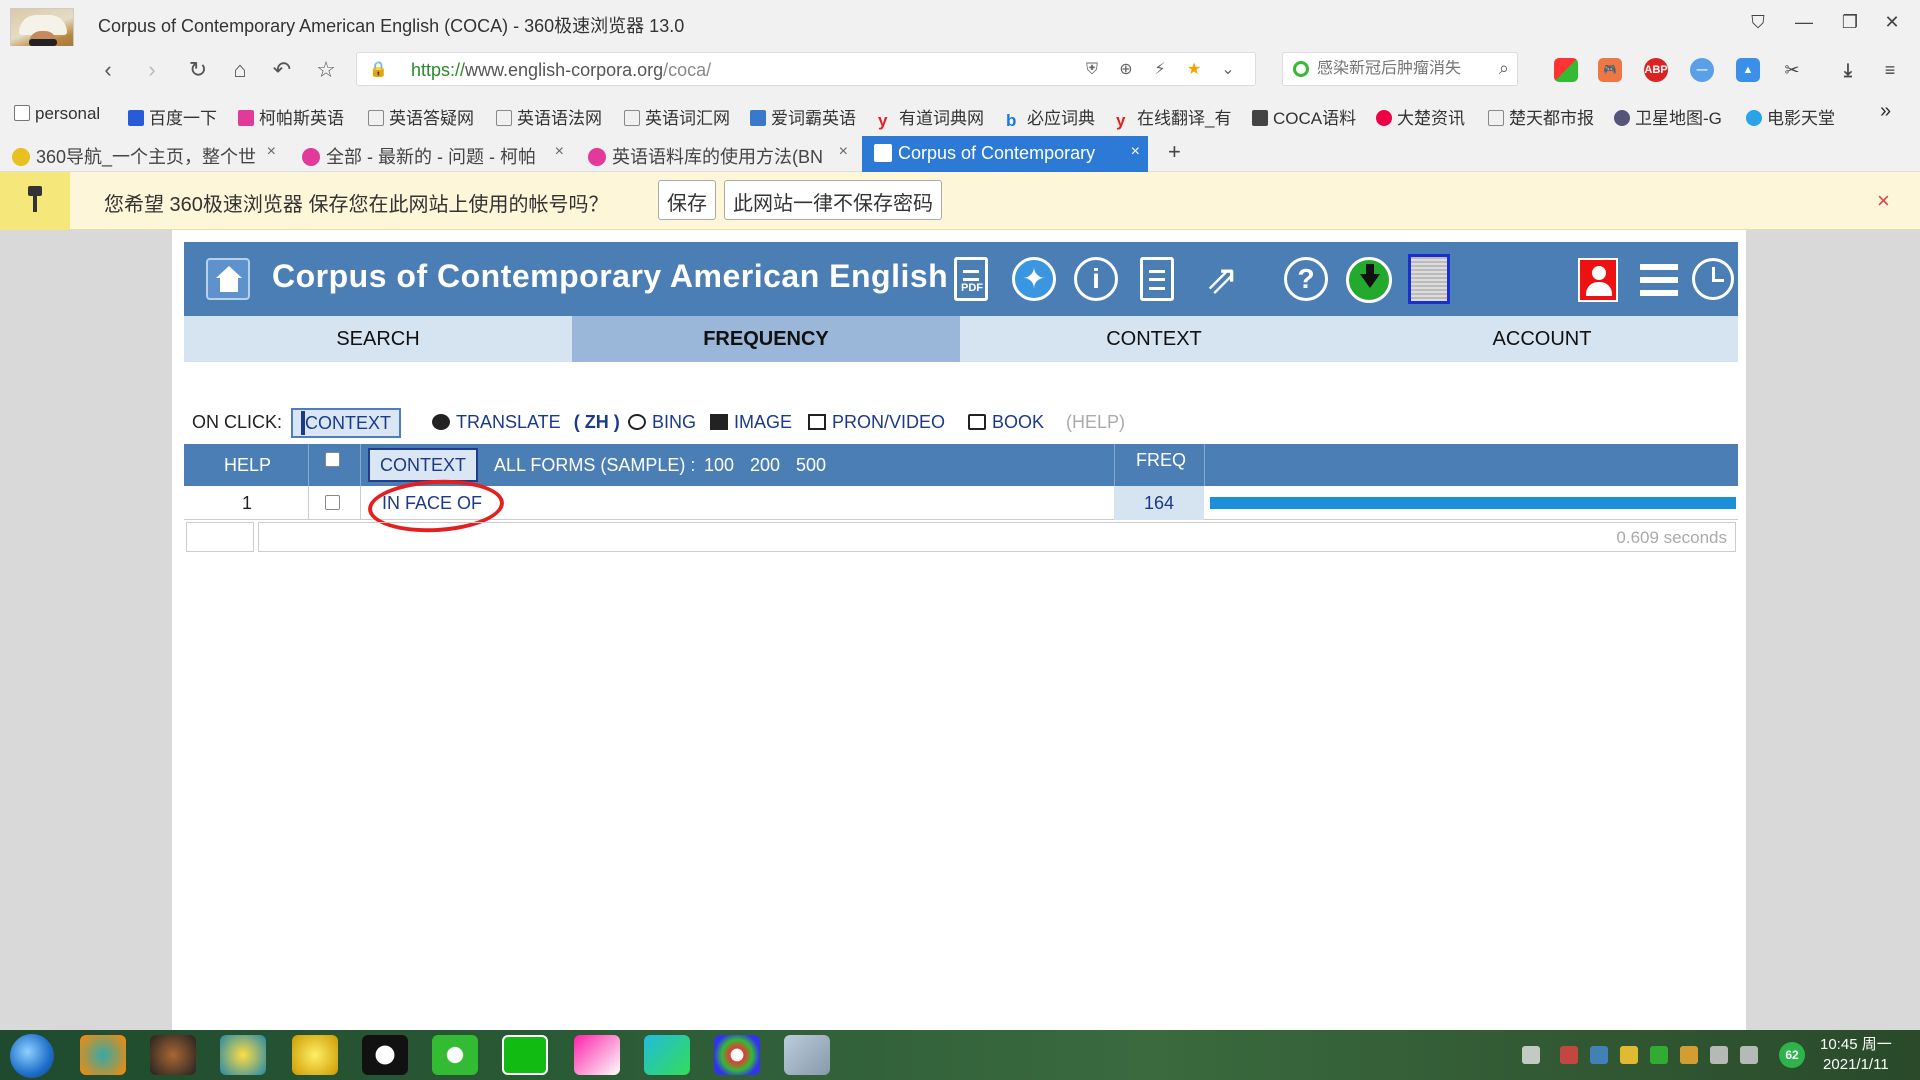 This screenshot has height=1080, width=1920. Describe the element at coordinates (1702, 70) in the screenshot. I see `translate-ext-icon: —` at that location.